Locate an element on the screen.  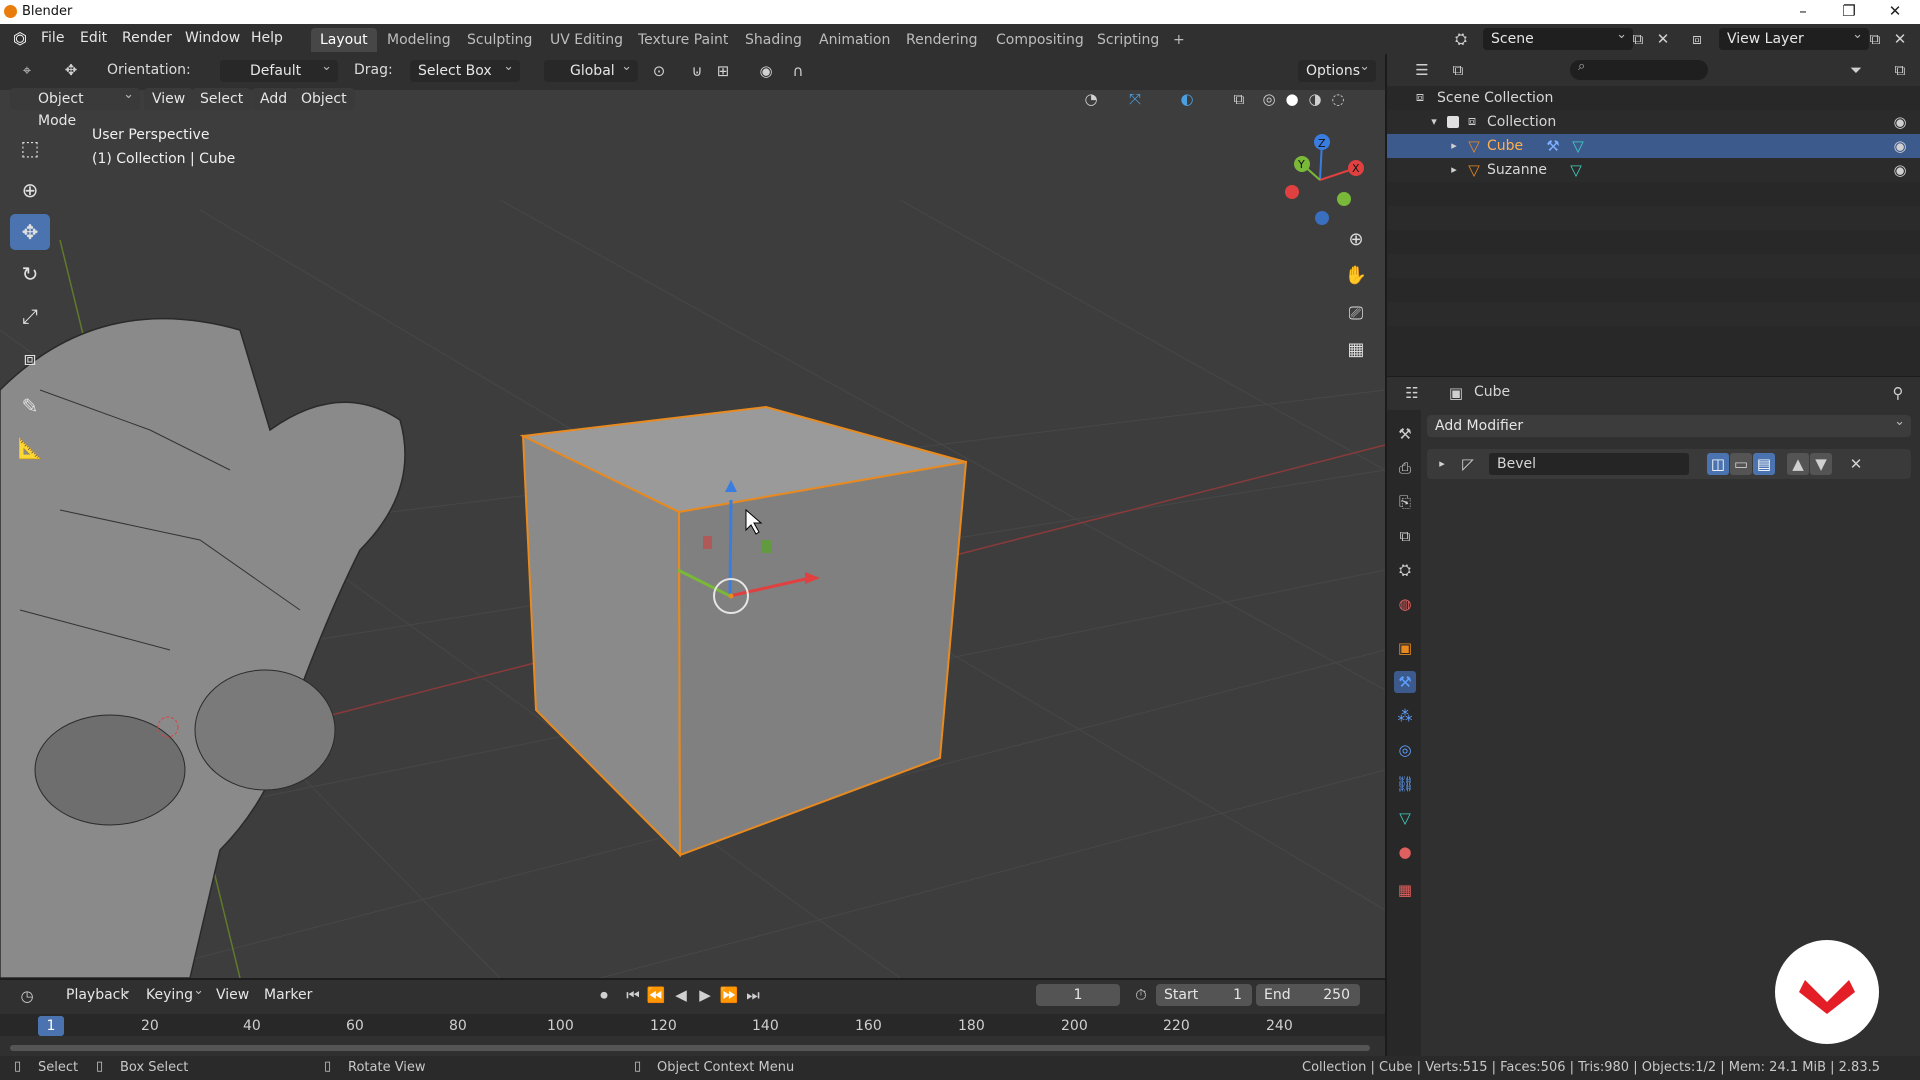
modifier-expand-arrow-icon: ▸ is located at coordinates (1442, 464).